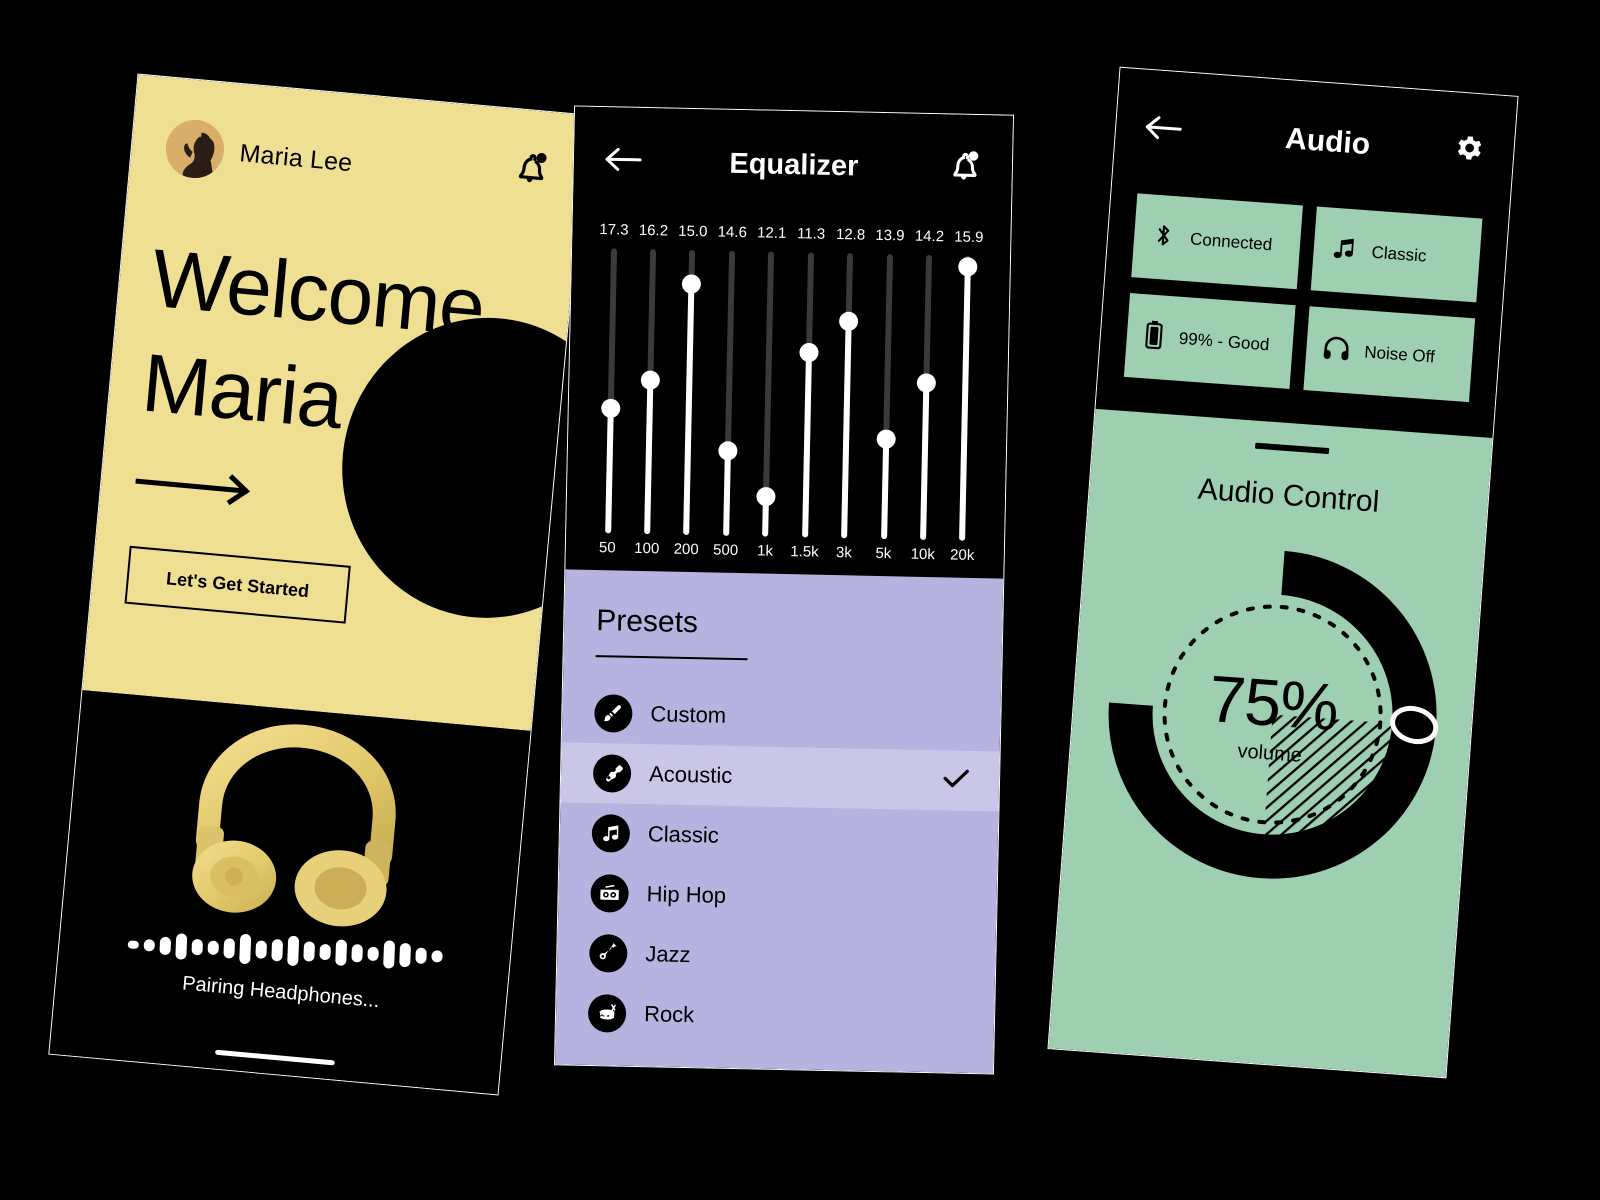 This screenshot has width=1600, height=1200. What do you see at coordinates (608, 953) in the screenshot?
I see `saxophone-icon` at bounding box center [608, 953].